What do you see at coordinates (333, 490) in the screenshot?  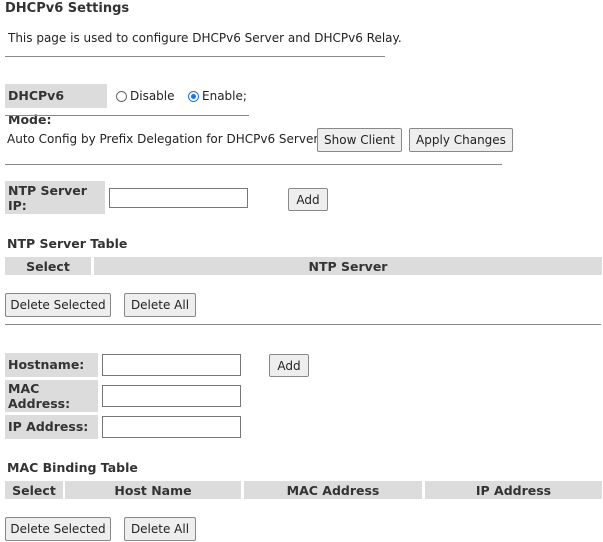 I see `binding-col-mac: MAC Address` at bounding box center [333, 490].